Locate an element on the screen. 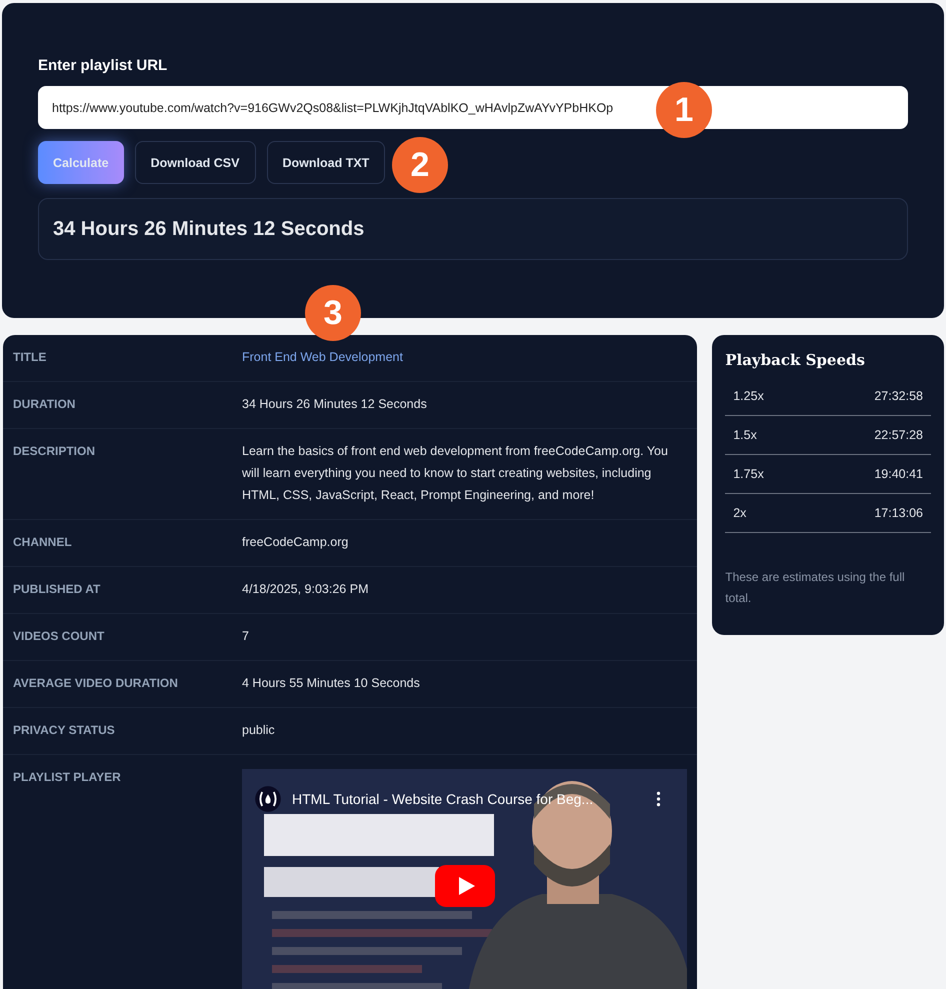 The height and width of the screenshot is (989, 946). row-label: PUBLISHED AT is located at coordinates (57, 589).